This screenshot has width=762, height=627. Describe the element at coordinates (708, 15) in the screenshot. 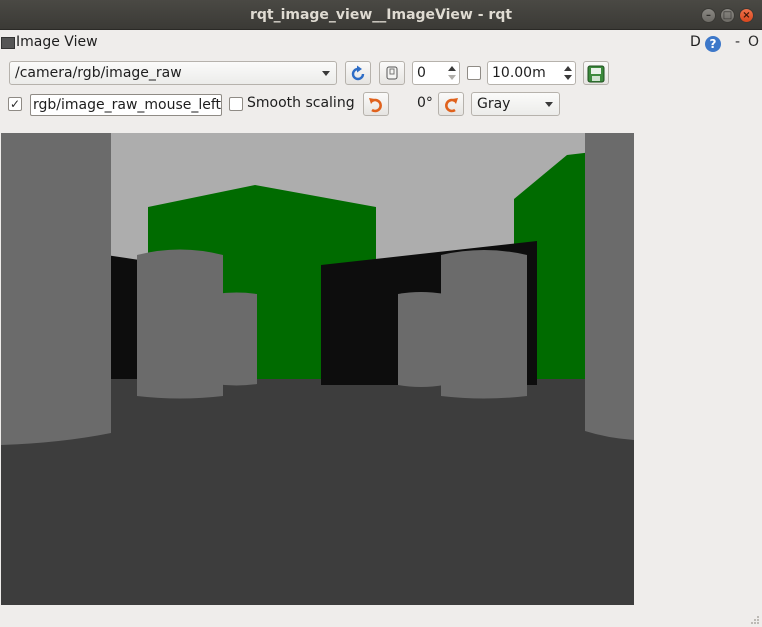

I see `minimize-window-button: –` at that location.